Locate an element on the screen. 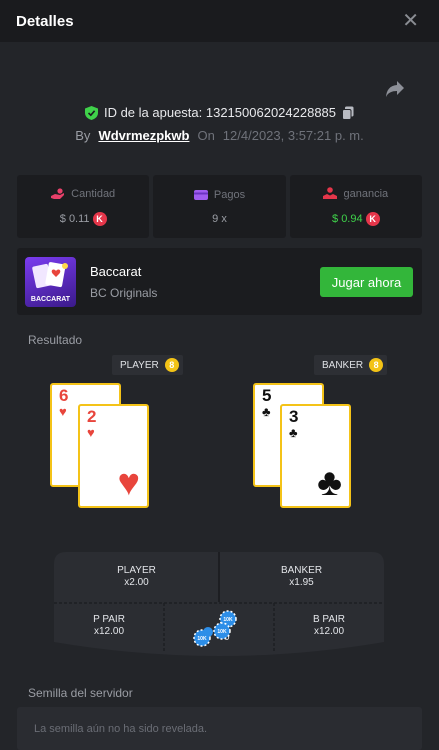  bet-b-pair-name: B PAIR is located at coordinates (329, 619).